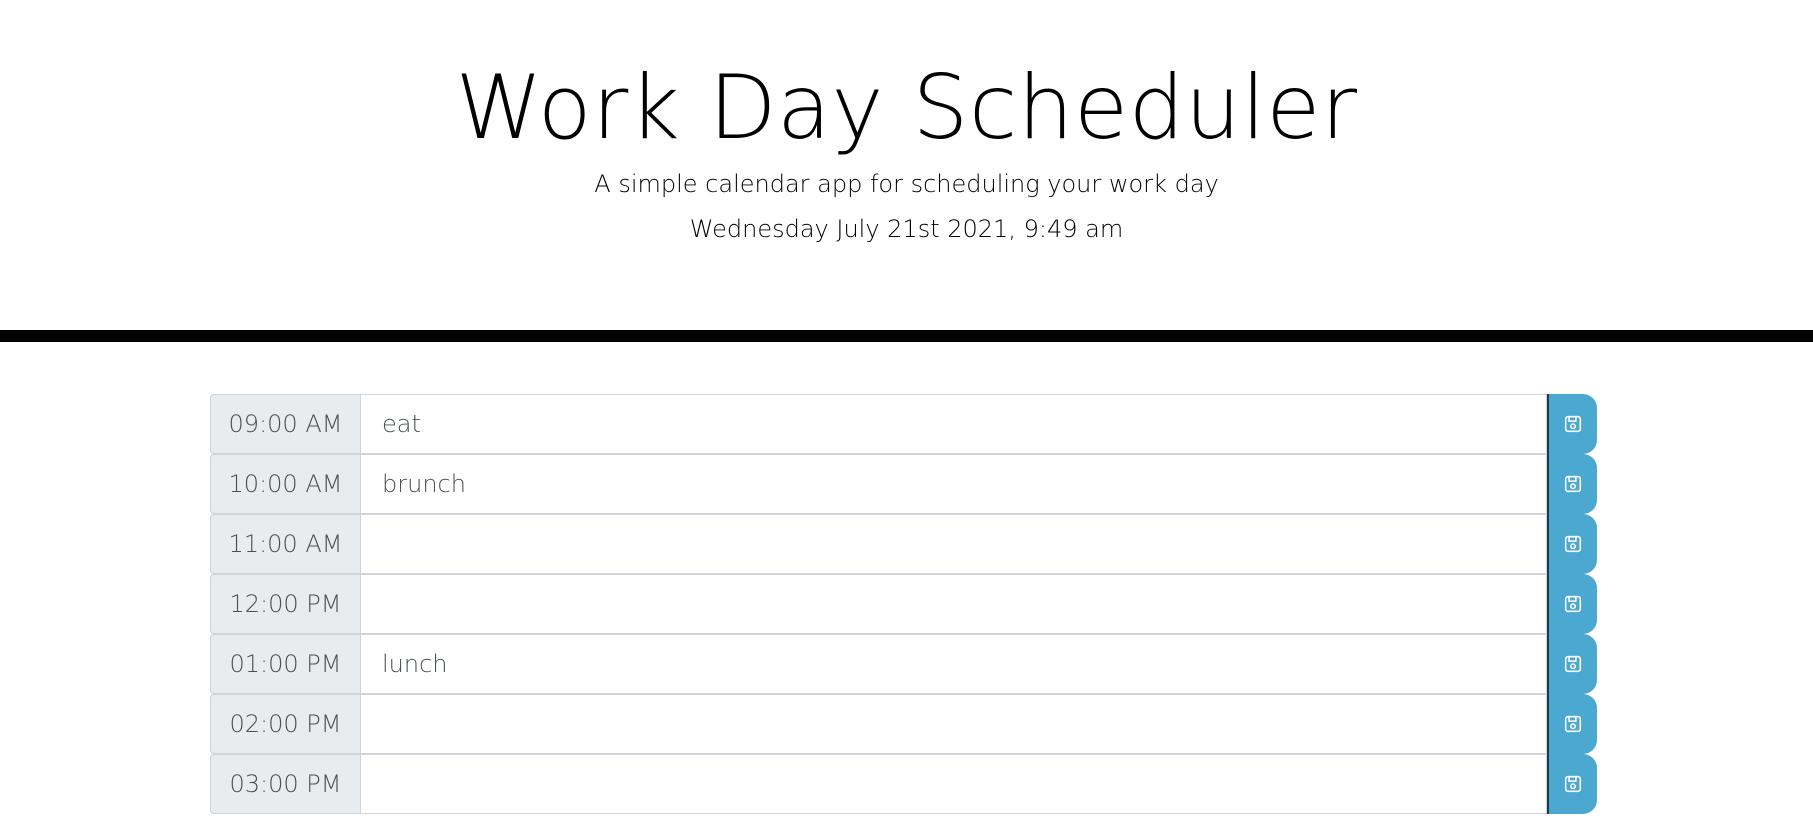 This screenshot has width=1813, height=819. Describe the element at coordinates (906, 229) in the screenshot. I see `current-day: Wednesday July 21st 2021, 9:49 am` at that location.